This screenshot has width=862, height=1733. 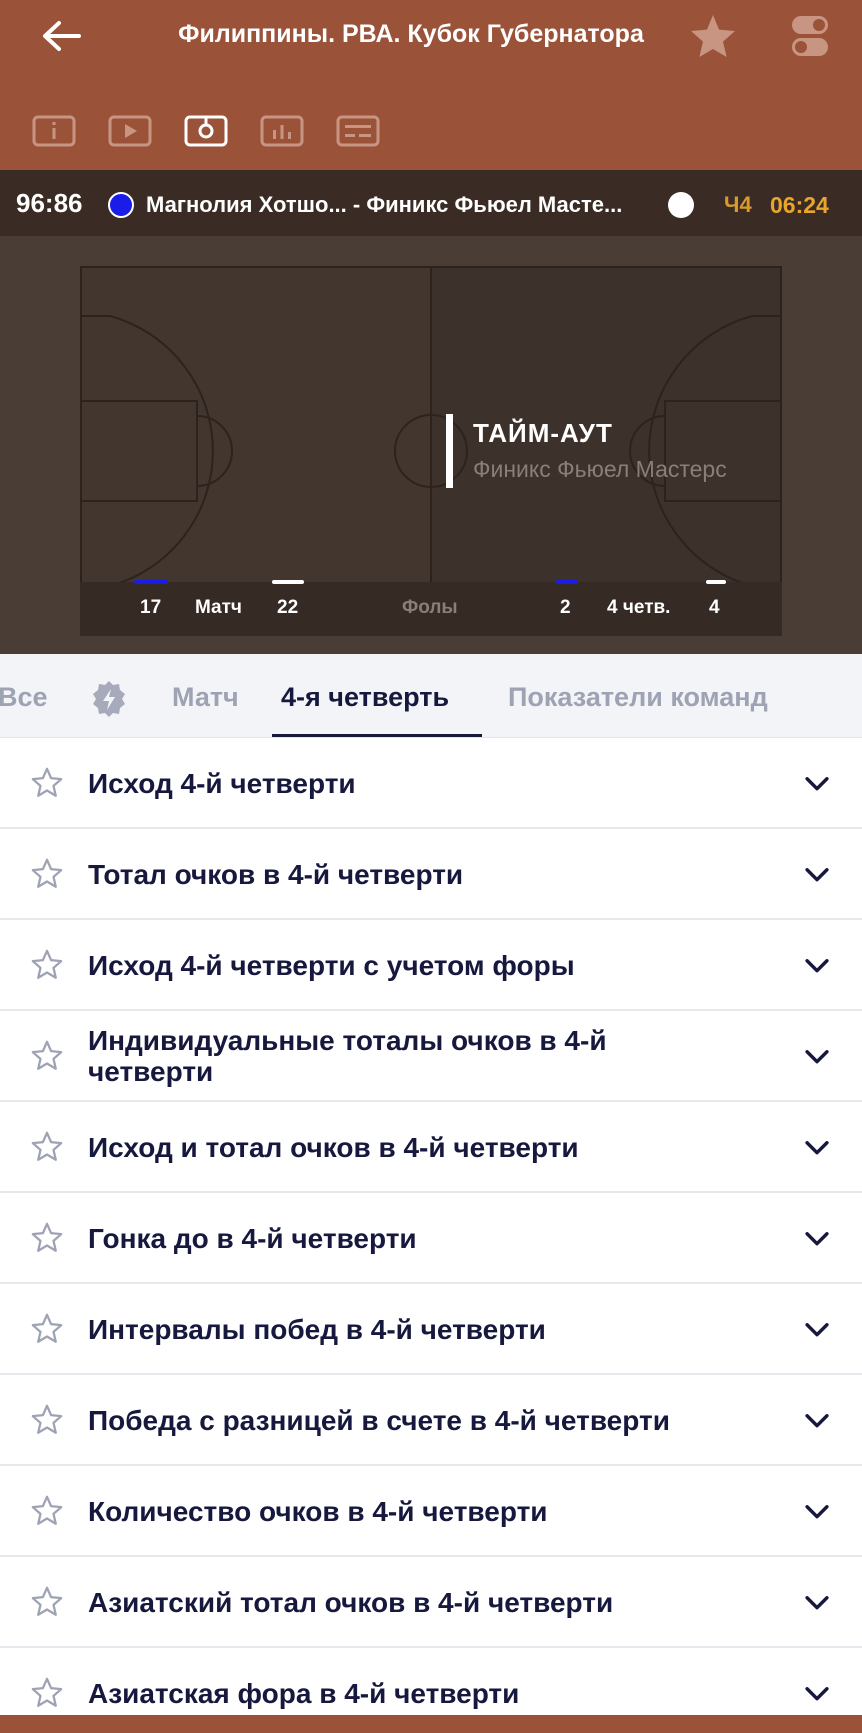 I want to click on toggle-settings-icon, so click(x=810, y=36).